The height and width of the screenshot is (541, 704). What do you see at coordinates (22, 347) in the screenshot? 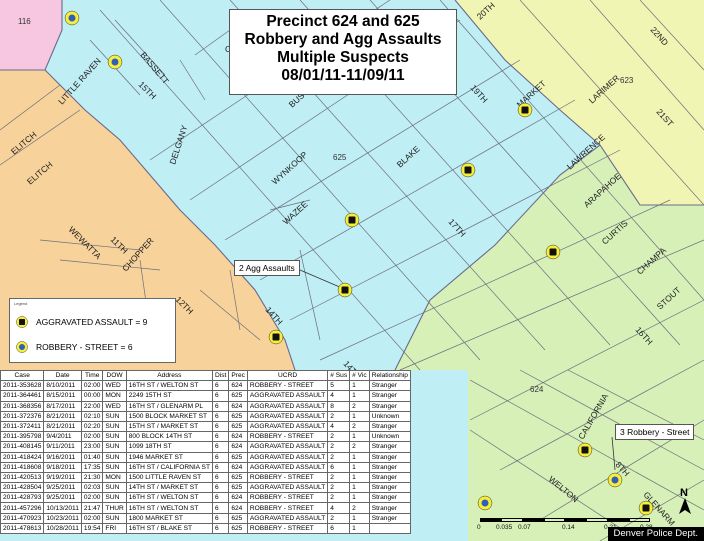
I see `robbery-icon` at bounding box center [22, 347].